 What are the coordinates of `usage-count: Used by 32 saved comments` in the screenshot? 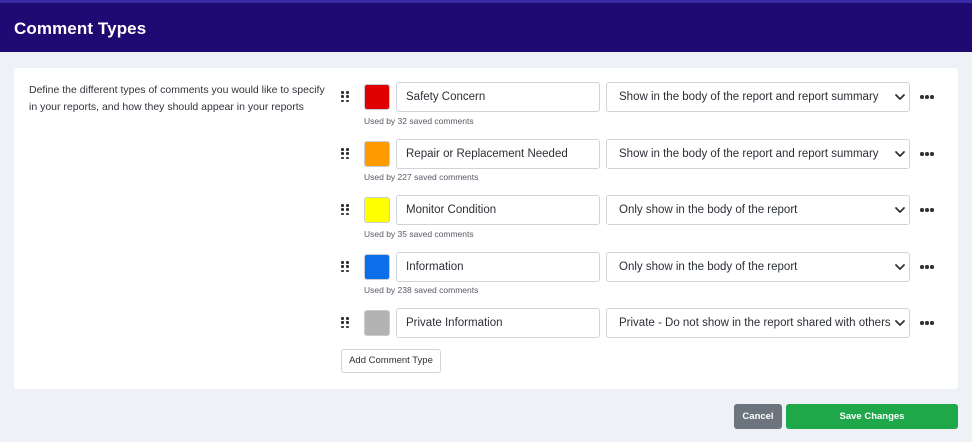 It's located at (419, 121).